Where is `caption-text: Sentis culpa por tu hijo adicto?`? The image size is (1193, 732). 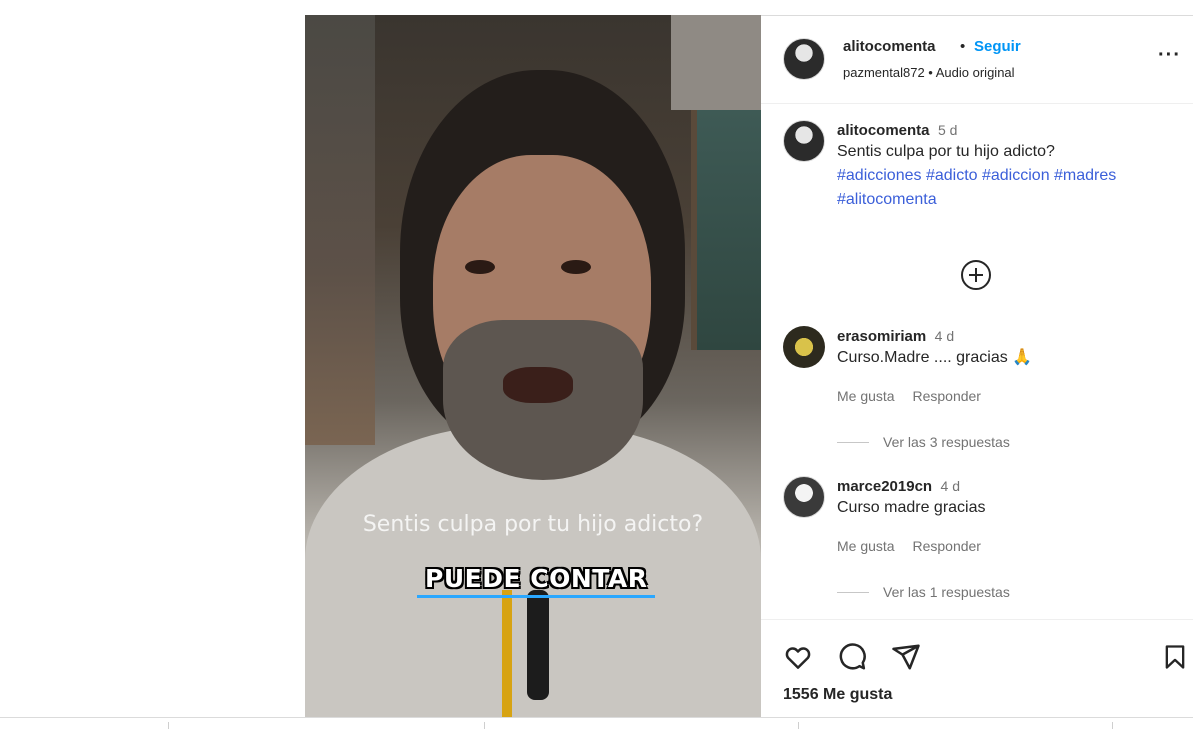 caption-text: Sentis culpa por tu hijo adicto? is located at coordinates (946, 151).